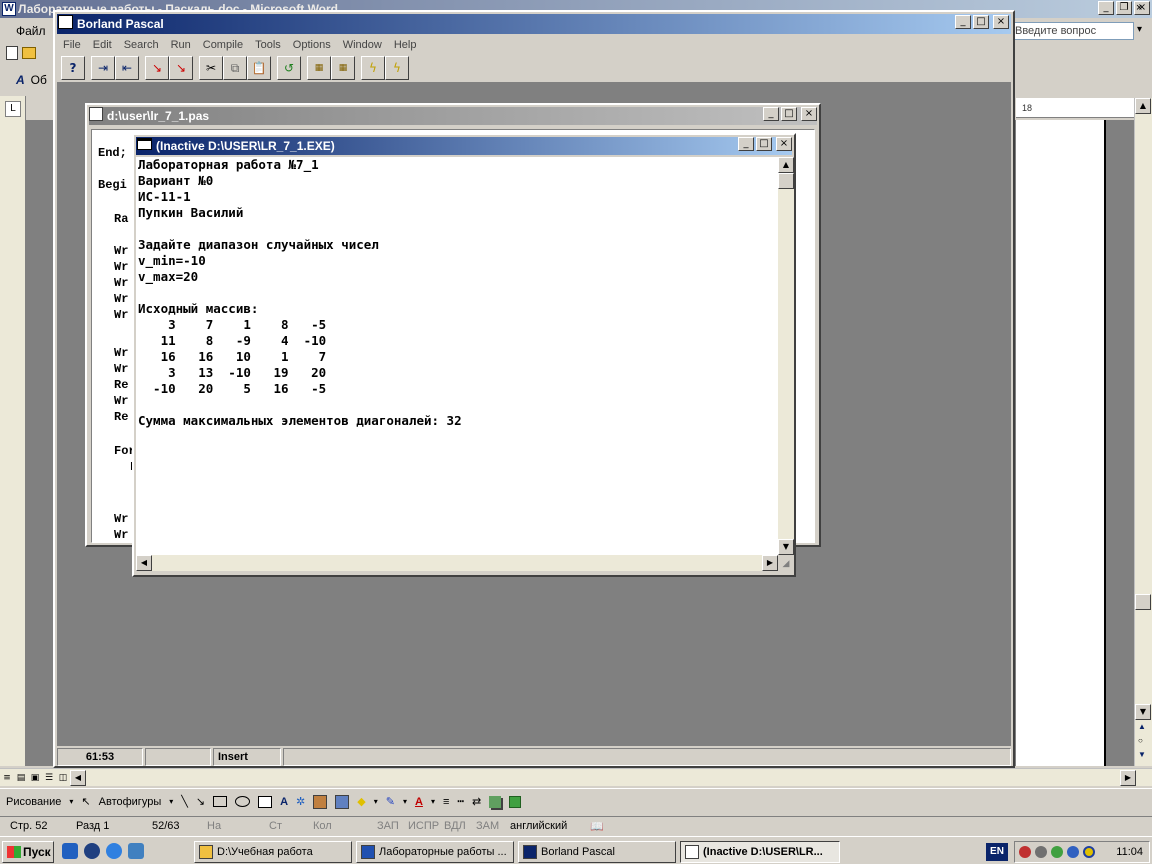  What do you see at coordinates (1142, 726) in the screenshot?
I see `prev-page-icon: ▲` at bounding box center [1142, 726].